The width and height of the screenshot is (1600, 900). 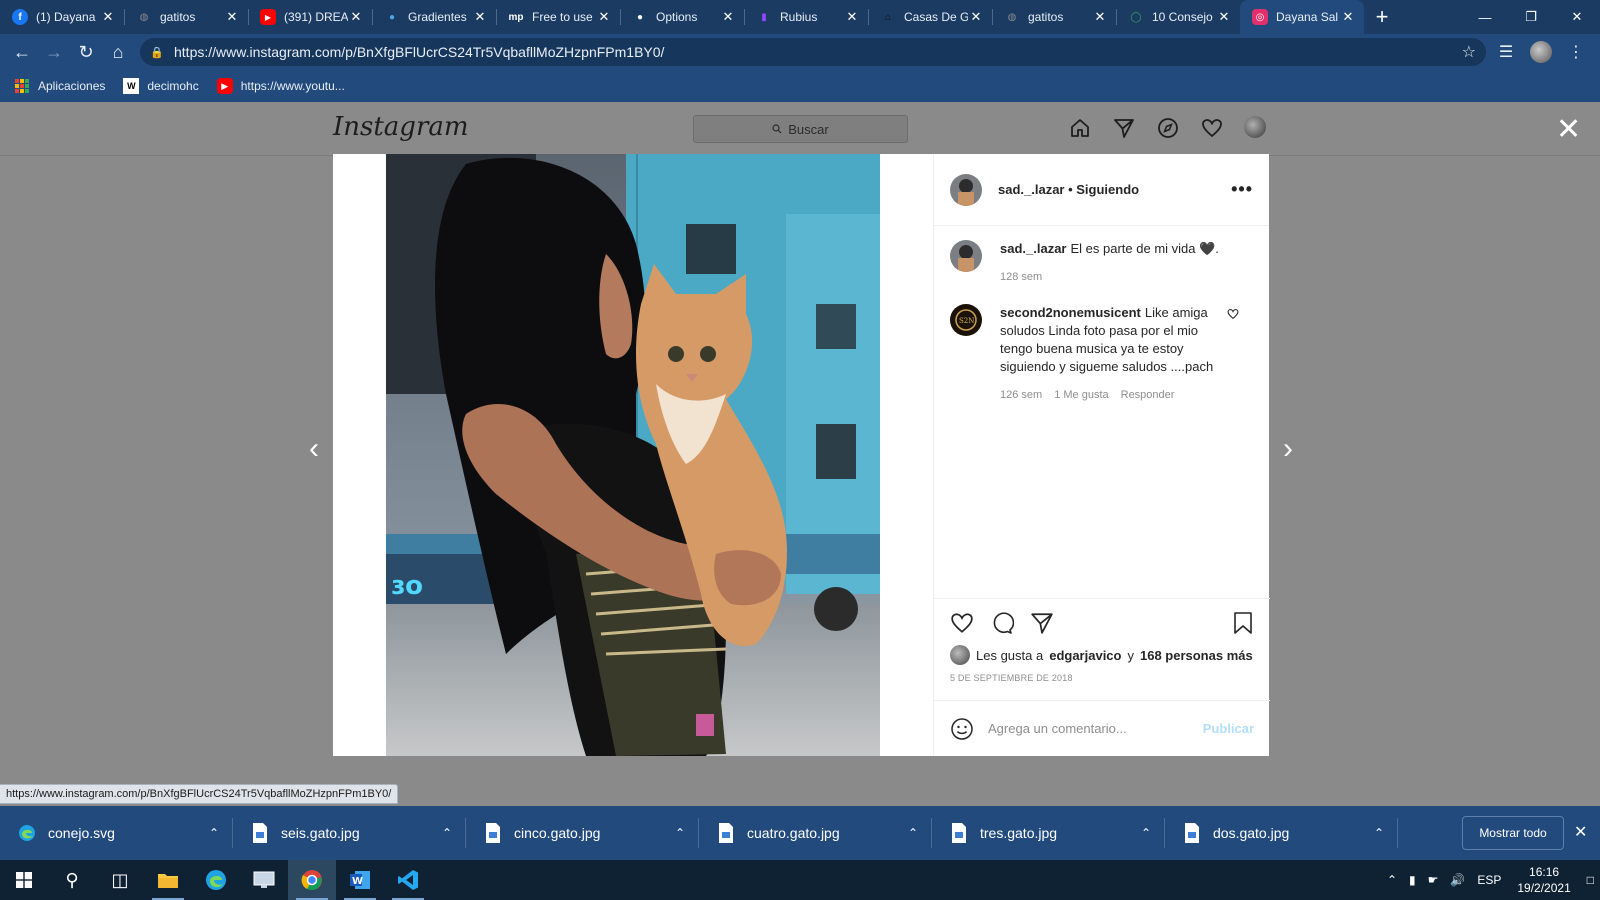 I want to click on back-button: ←, so click(x=22, y=52).